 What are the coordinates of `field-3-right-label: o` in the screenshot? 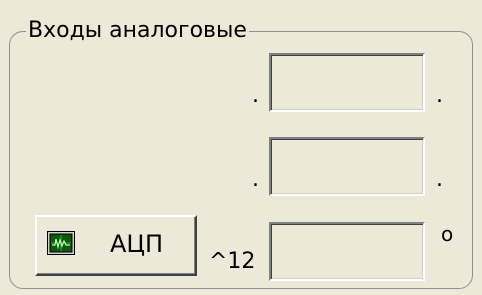 It's located at (447, 234).